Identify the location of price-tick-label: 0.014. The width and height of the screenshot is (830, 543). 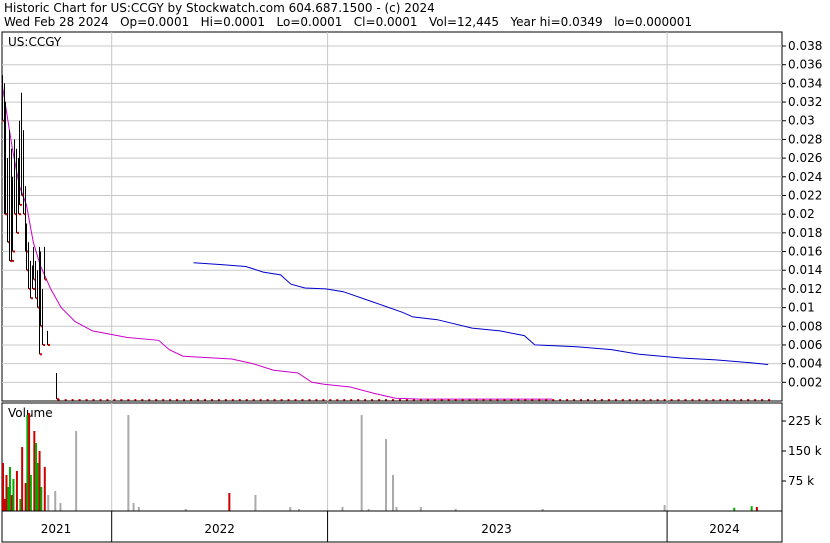
(805, 270).